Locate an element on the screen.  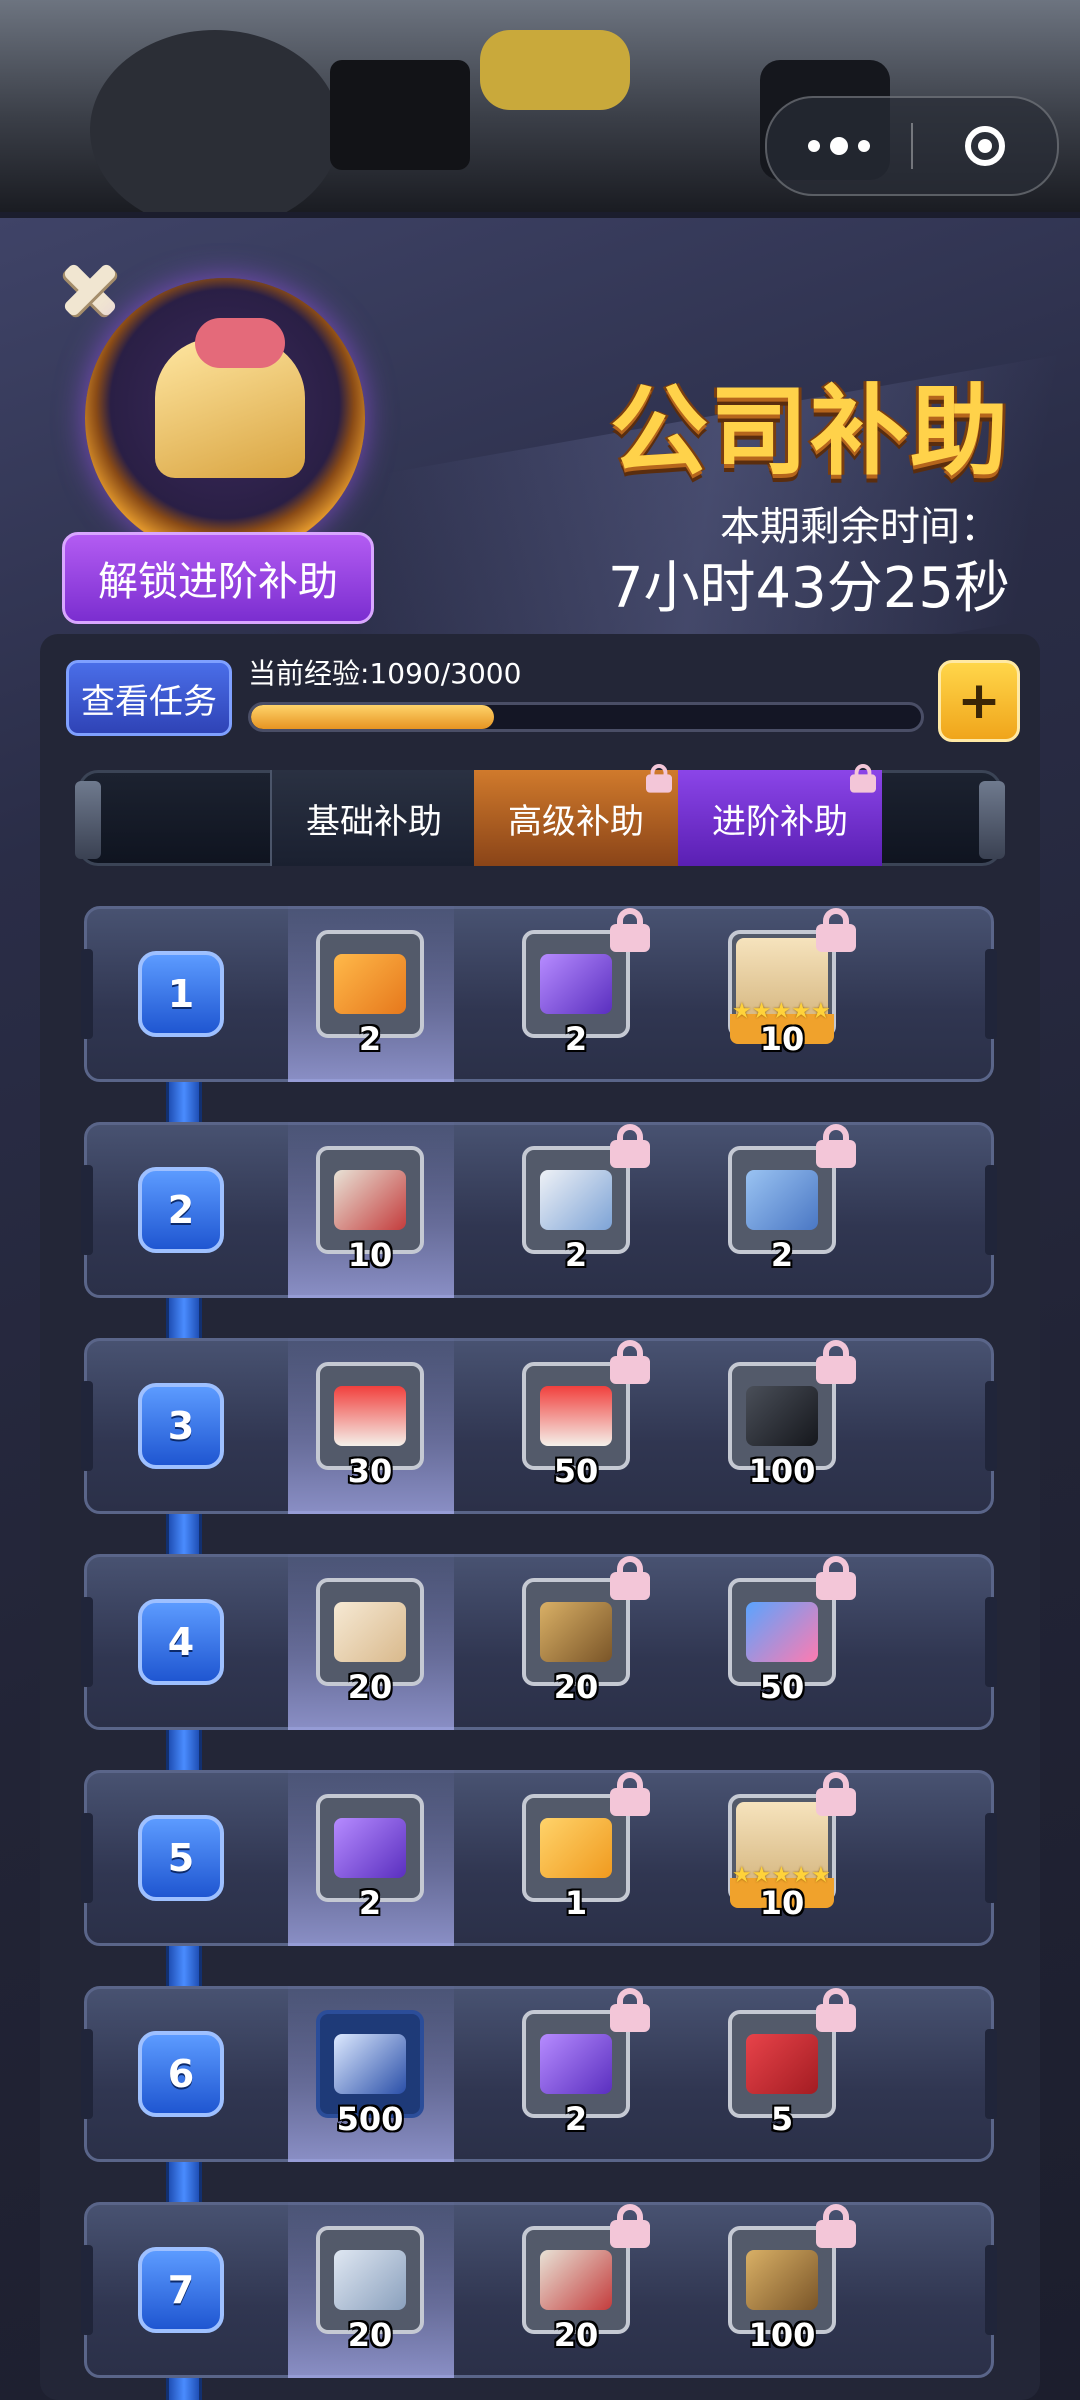
reward-quantity: 30 is located at coordinates (370, 1471).